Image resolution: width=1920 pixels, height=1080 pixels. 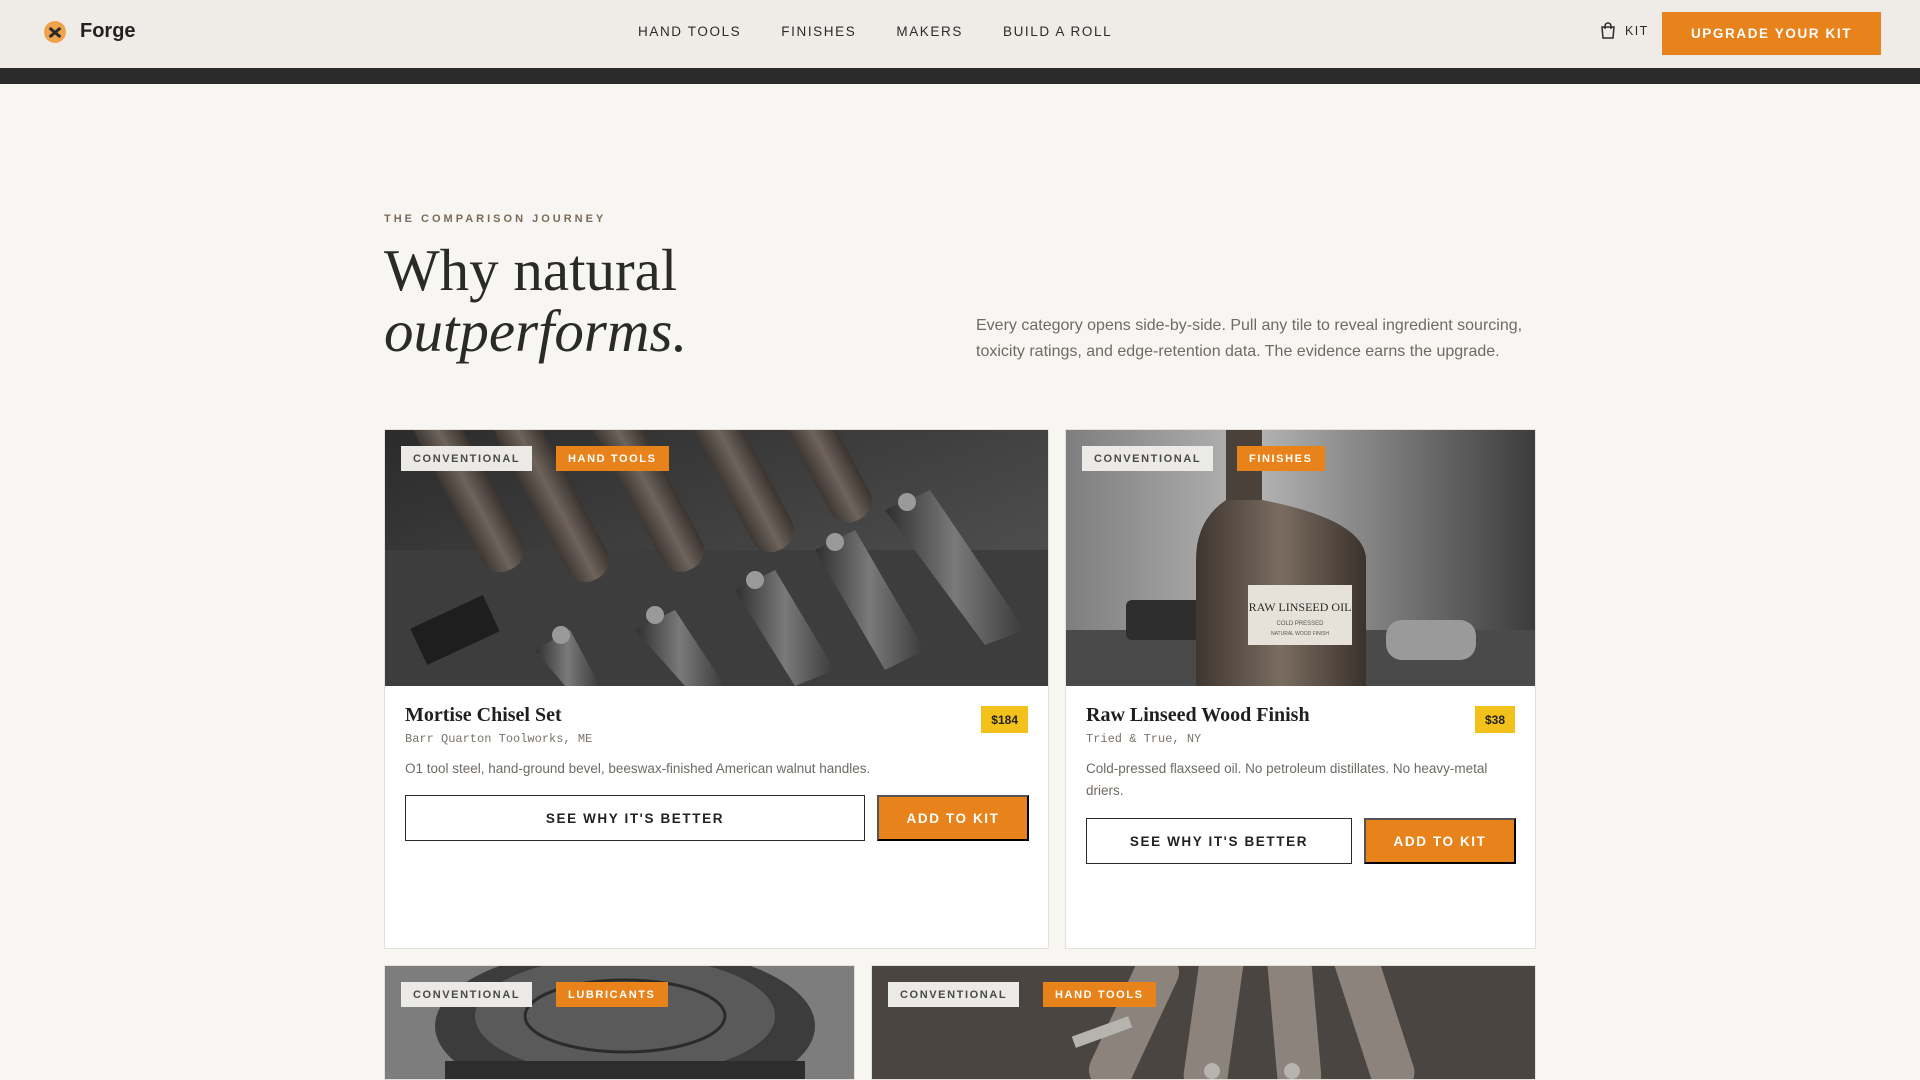 What do you see at coordinates (1624, 31) in the screenshot?
I see `kit-link: KIT` at bounding box center [1624, 31].